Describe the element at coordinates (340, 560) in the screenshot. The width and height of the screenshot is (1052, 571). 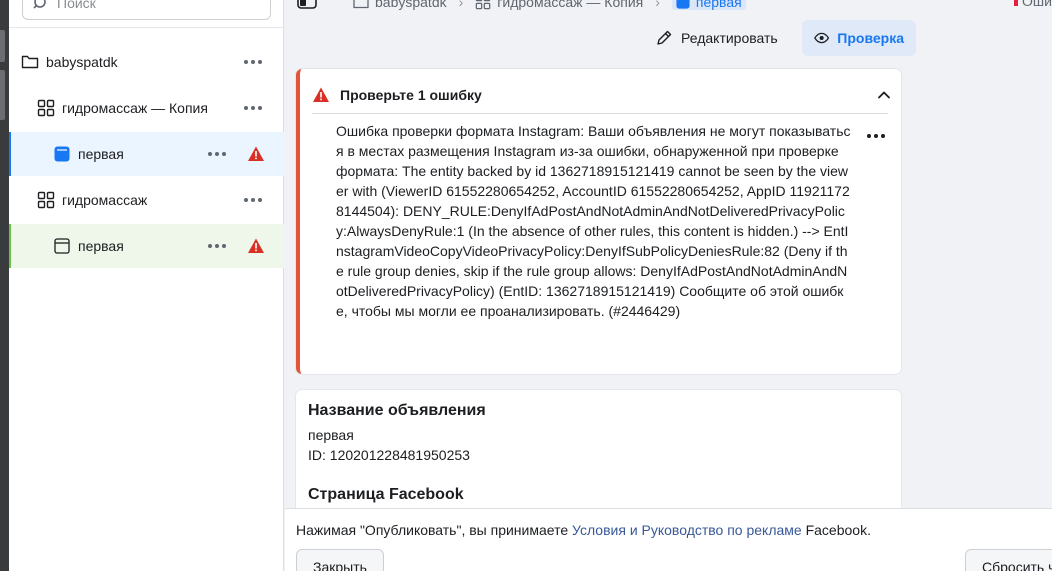
I see `close-button: Закрыть` at that location.